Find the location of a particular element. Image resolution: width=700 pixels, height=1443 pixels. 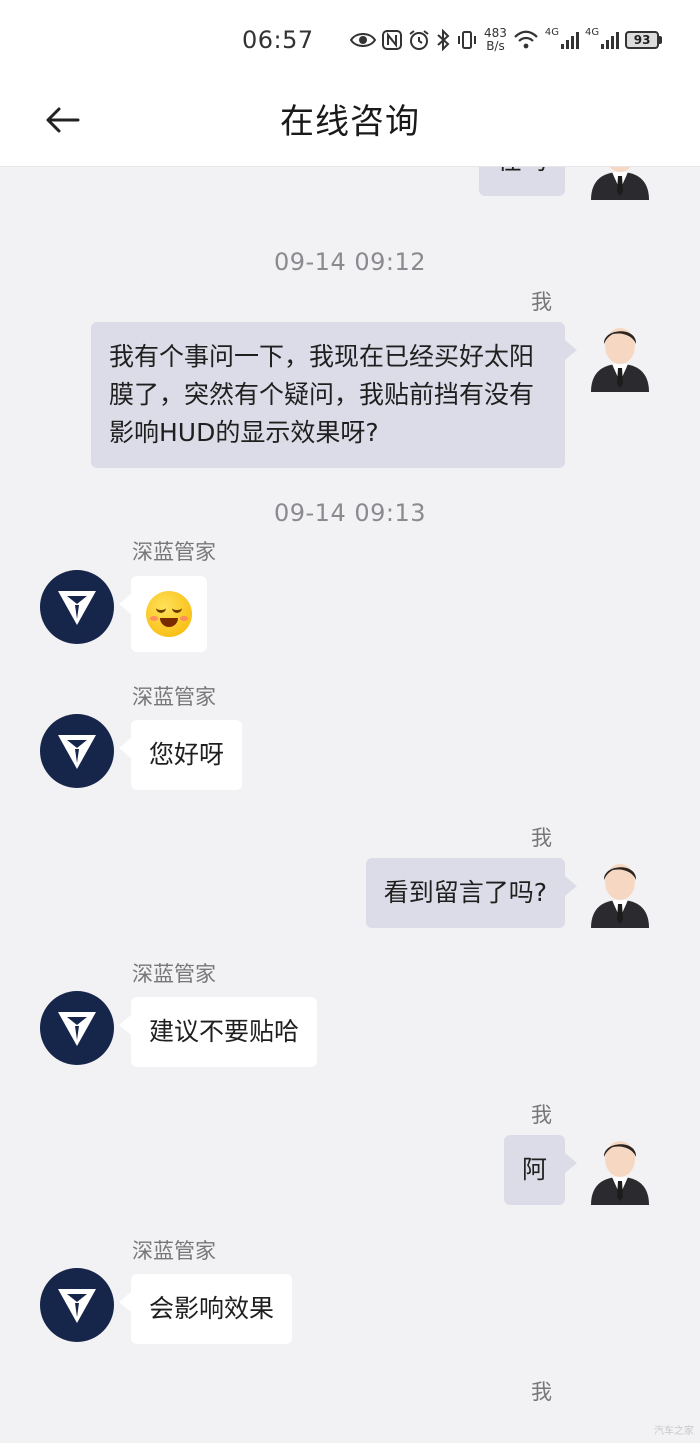

page-title: 在线咨询 is located at coordinates (350, 122).